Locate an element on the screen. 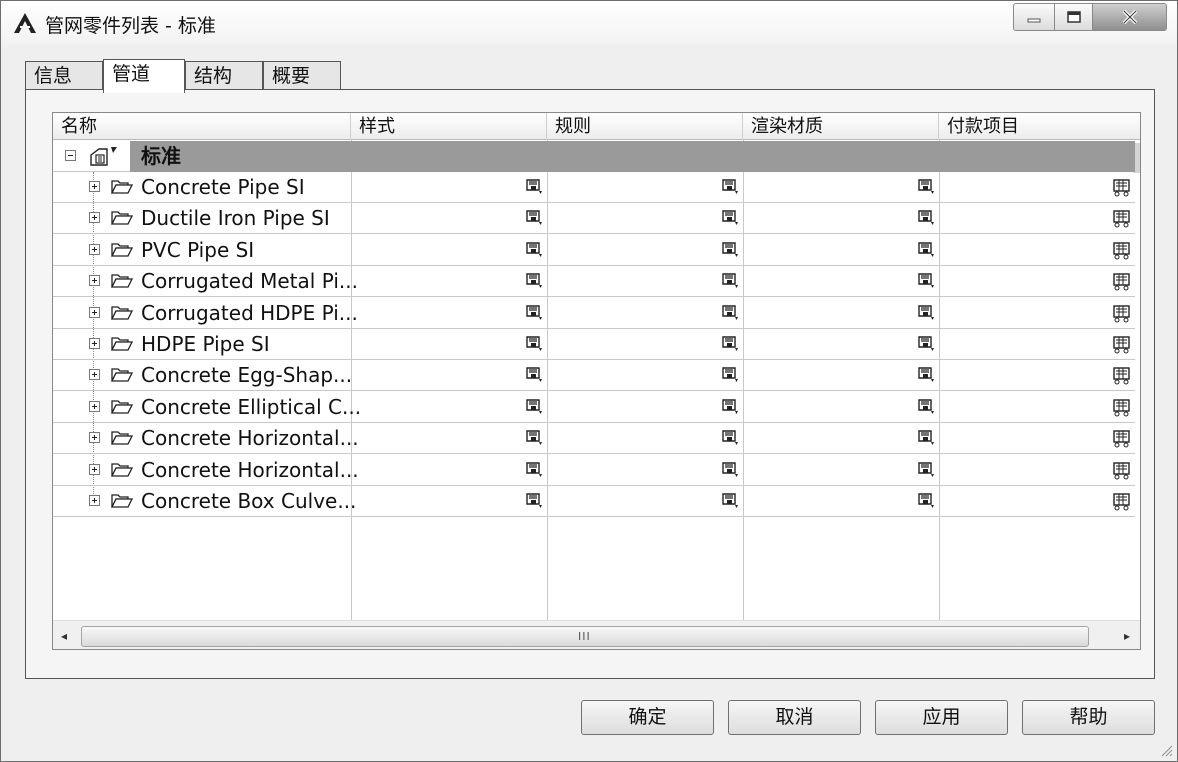 The width and height of the screenshot is (1178, 762). tab-info-label: 信息 is located at coordinates (53, 76).